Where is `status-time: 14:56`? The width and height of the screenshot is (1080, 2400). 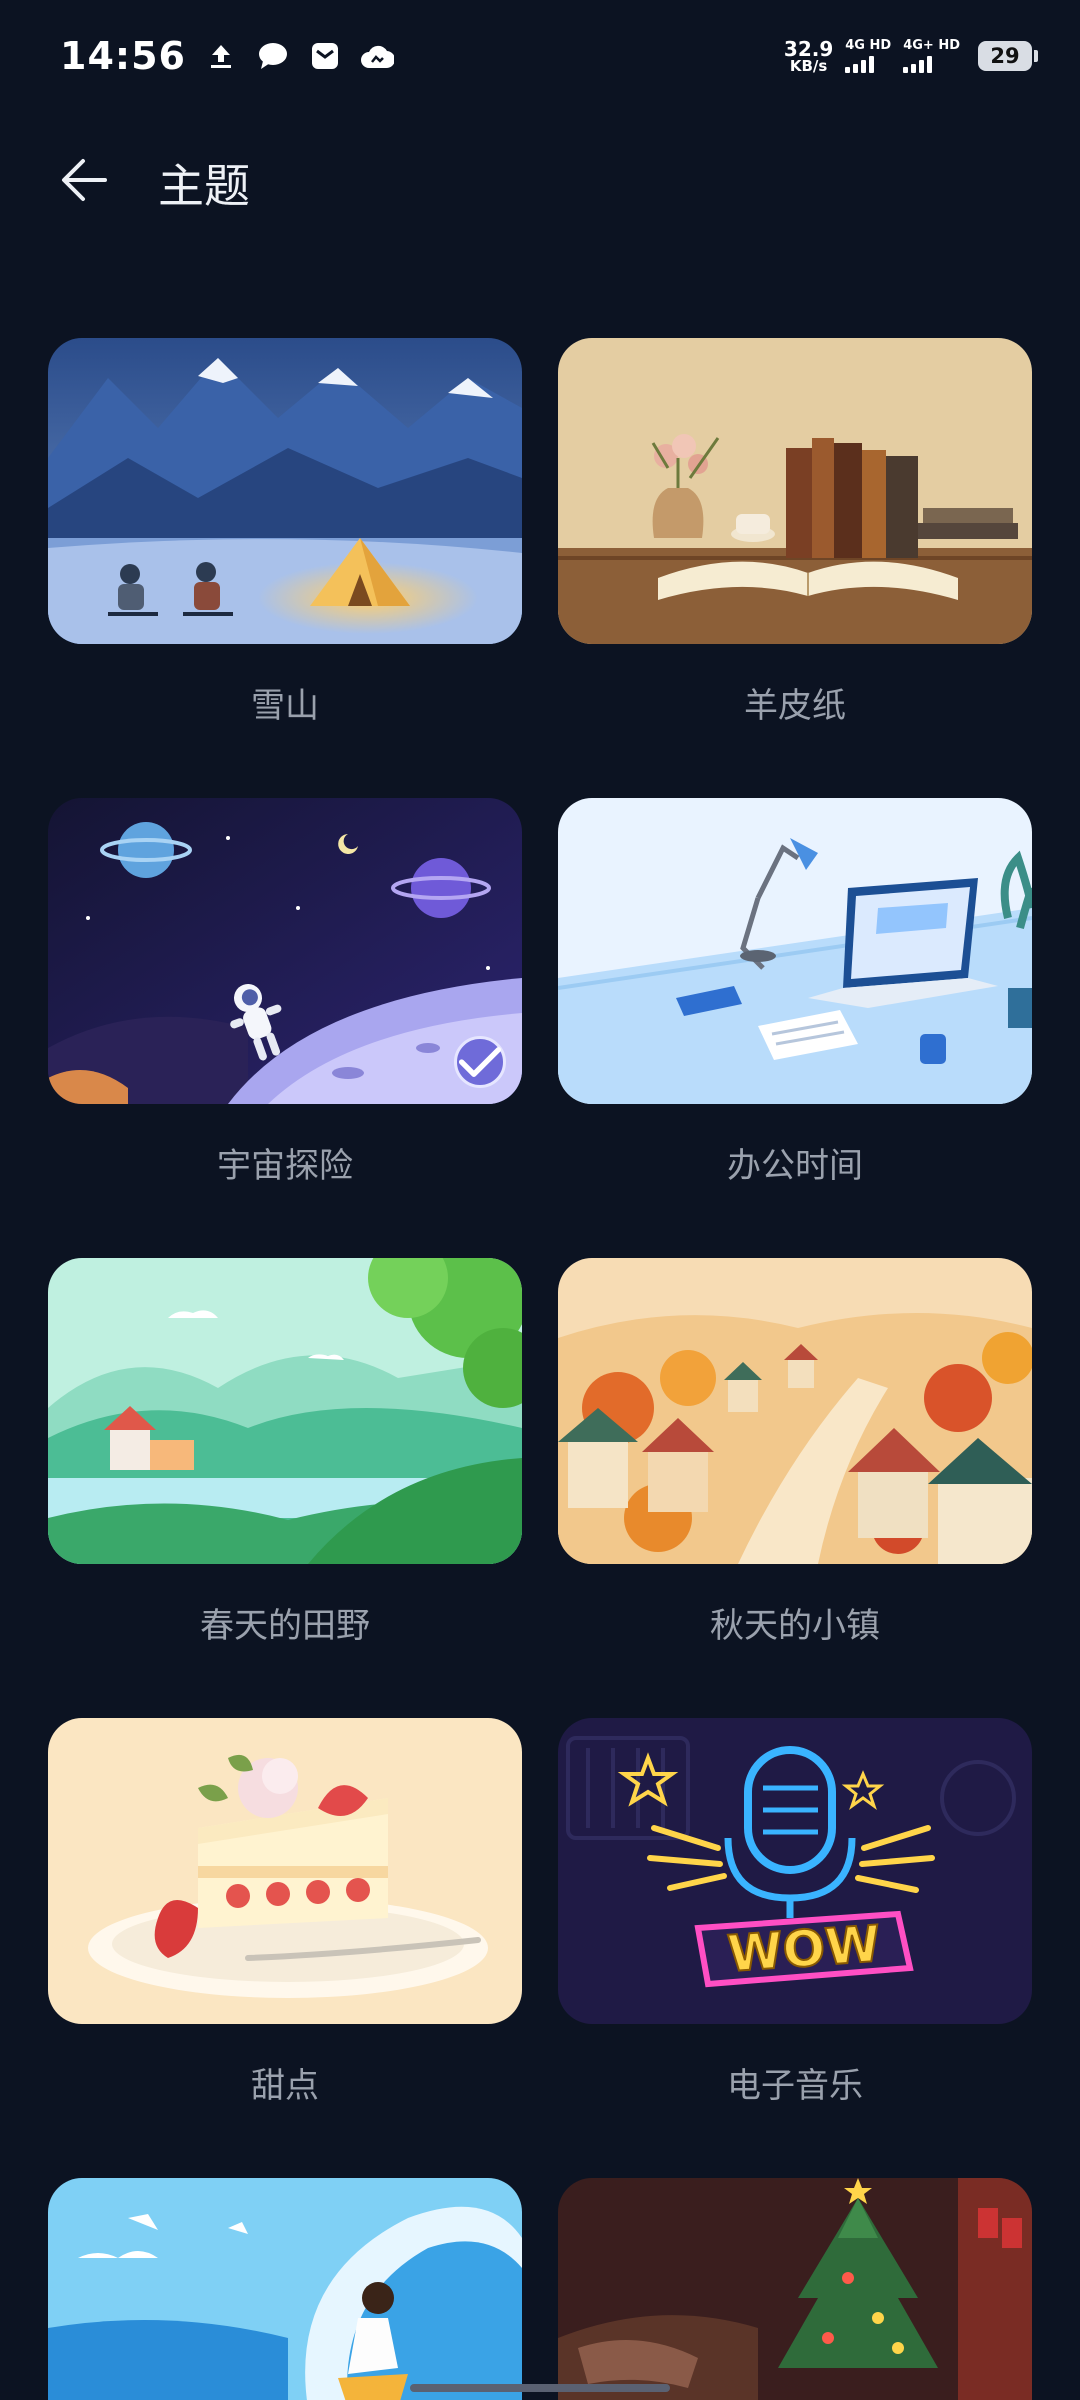 status-time: 14:56 is located at coordinates (123, 56).